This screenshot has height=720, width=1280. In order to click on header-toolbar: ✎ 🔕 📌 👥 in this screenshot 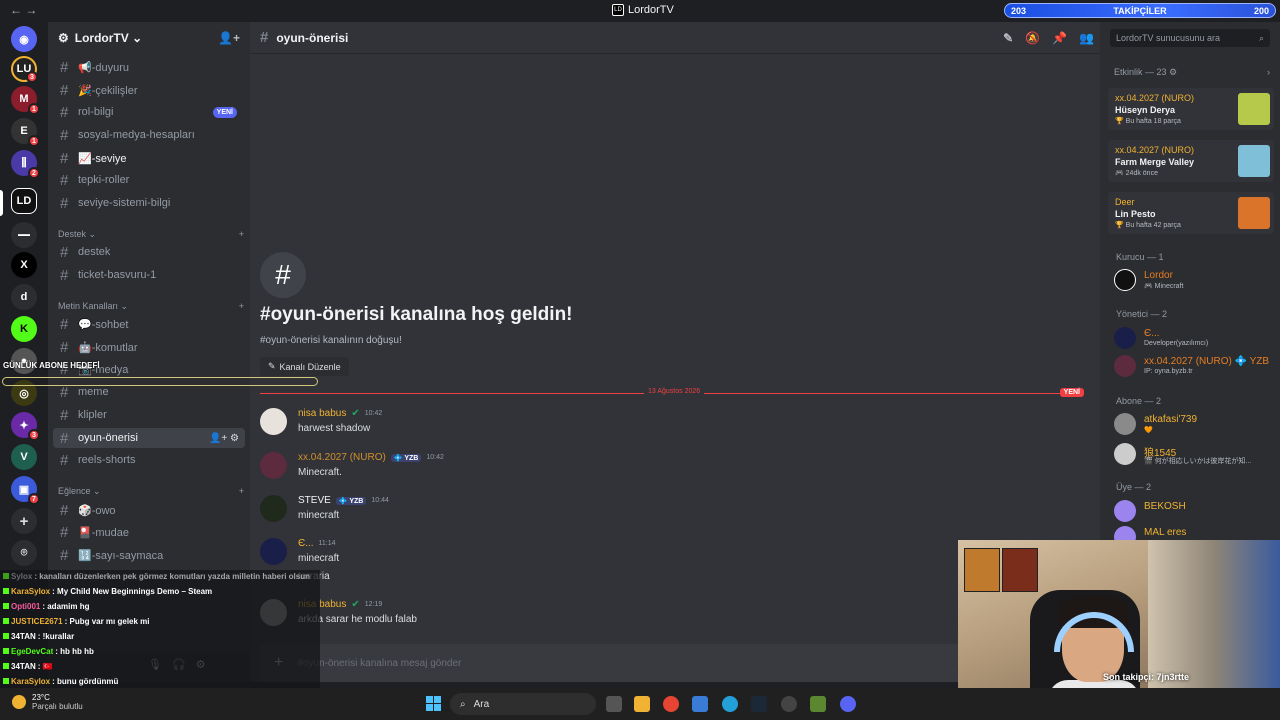, I will do `click(1048, 38)`.